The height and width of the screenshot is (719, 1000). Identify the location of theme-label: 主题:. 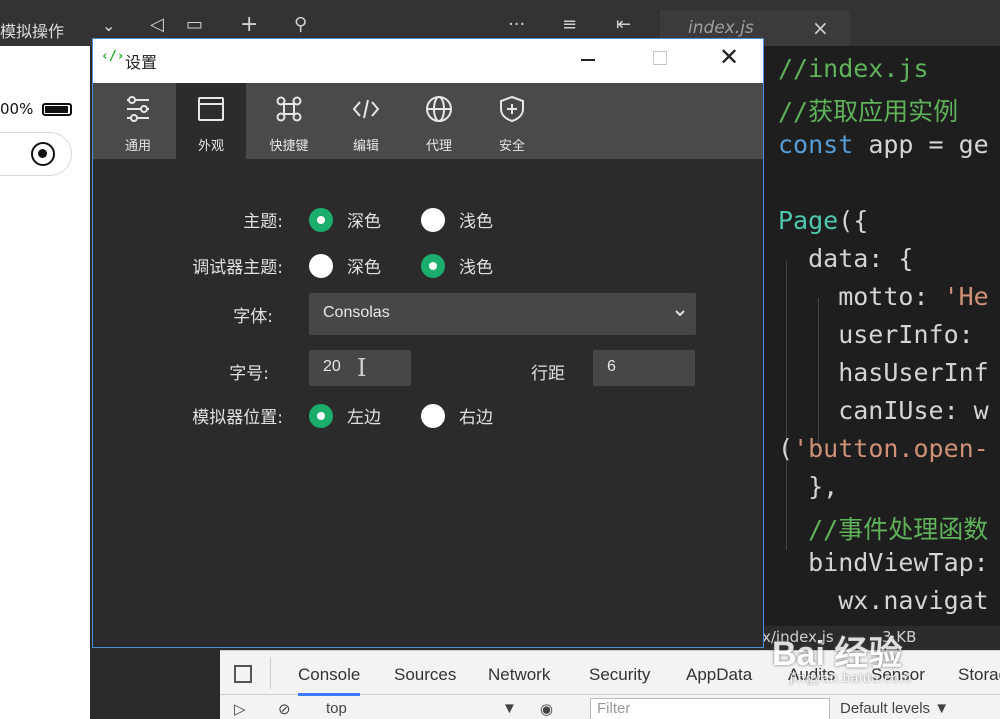
(263, 222).